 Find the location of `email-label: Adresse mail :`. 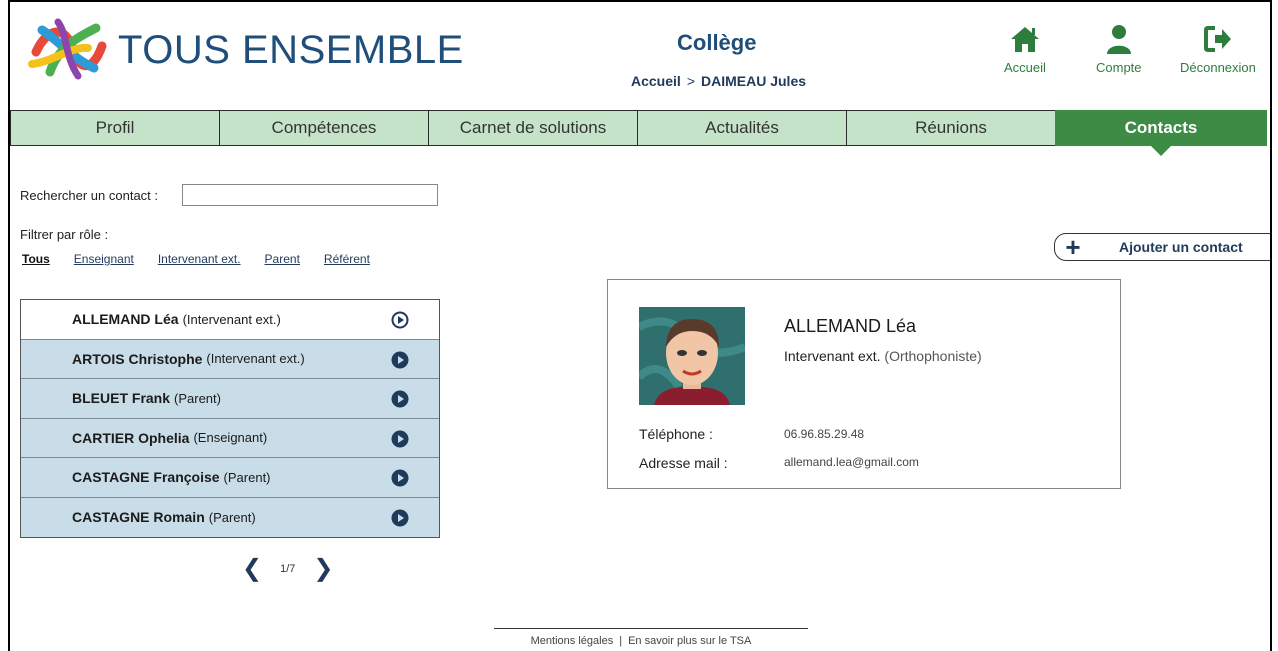

email-label: Adresse mail : is located at coordinates (683, 463).